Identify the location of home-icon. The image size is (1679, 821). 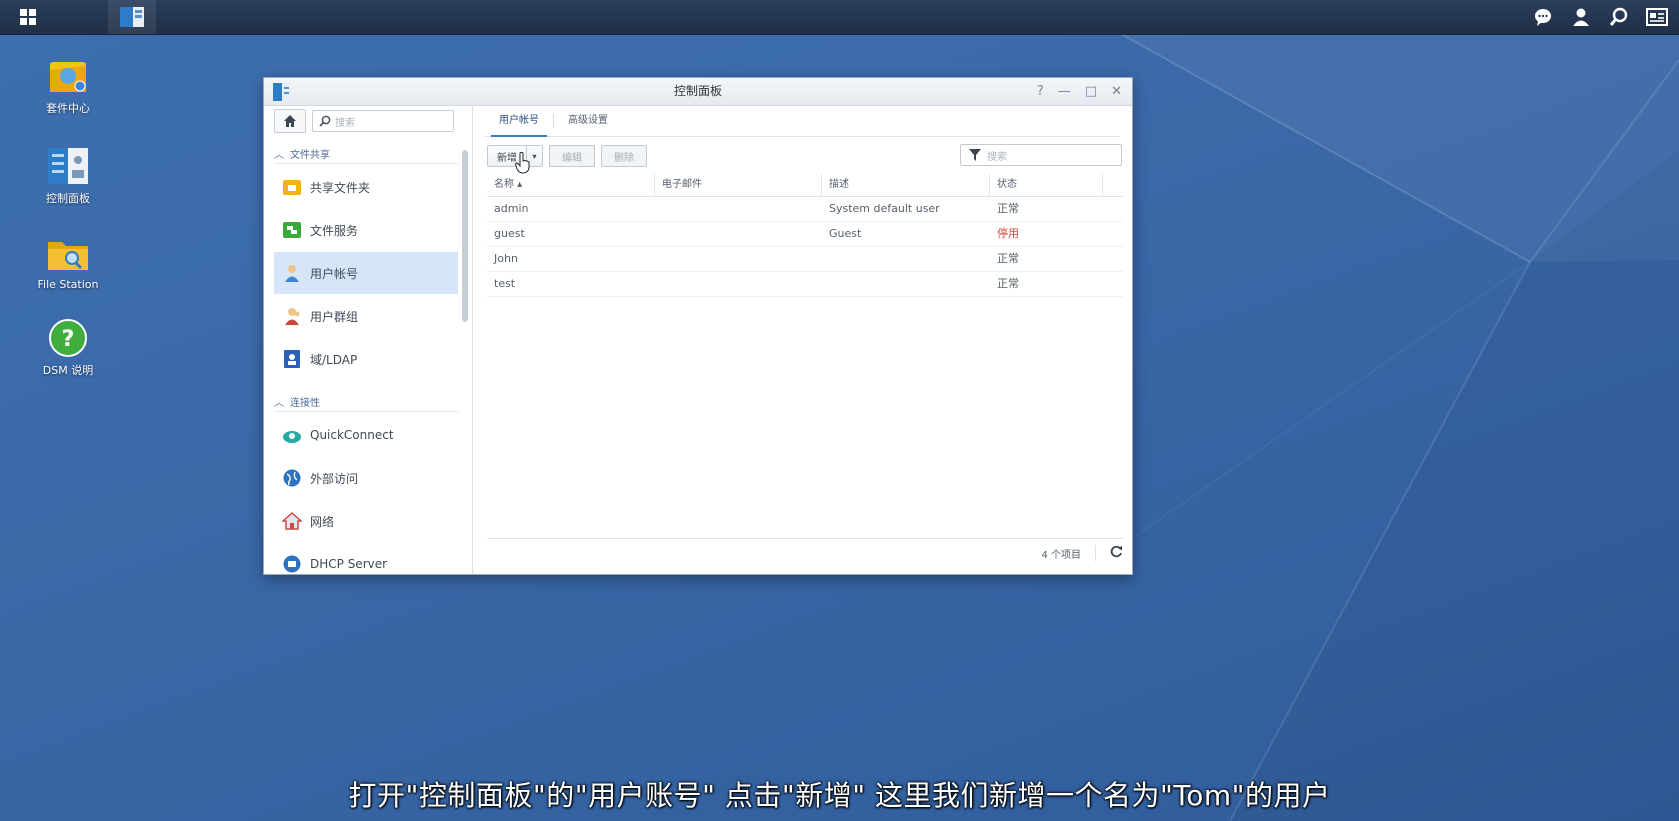
(290, 121).